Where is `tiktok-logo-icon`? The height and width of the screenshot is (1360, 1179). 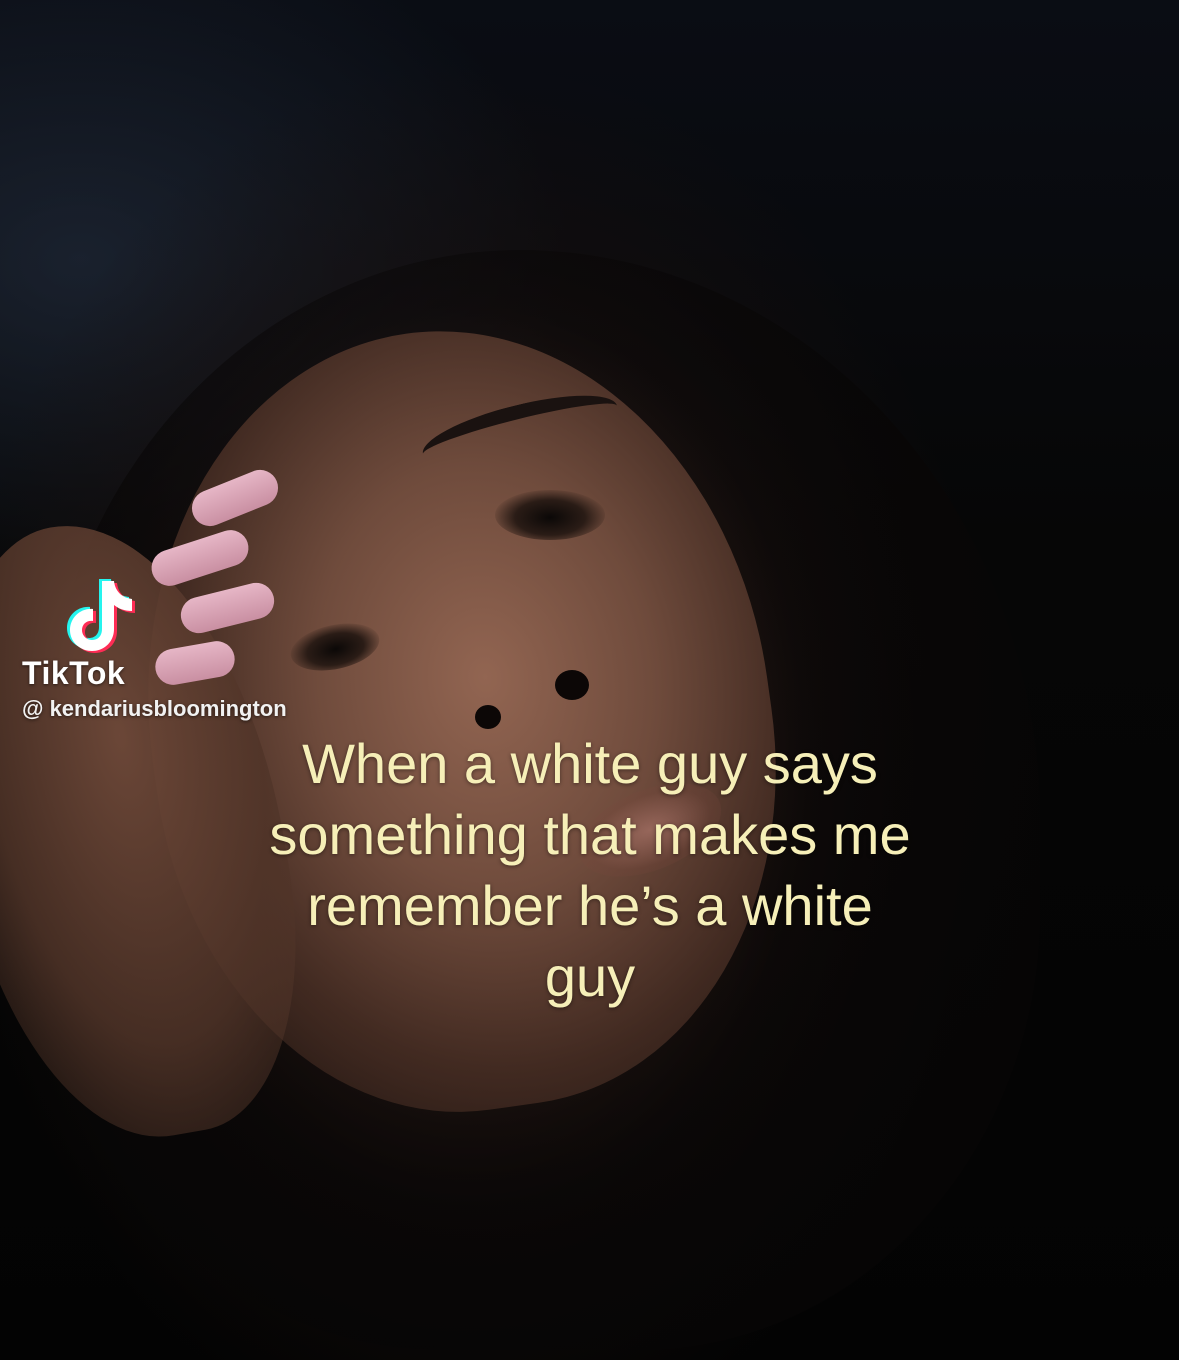 tiktok-logo-icon is located at coordinates (101, 616).